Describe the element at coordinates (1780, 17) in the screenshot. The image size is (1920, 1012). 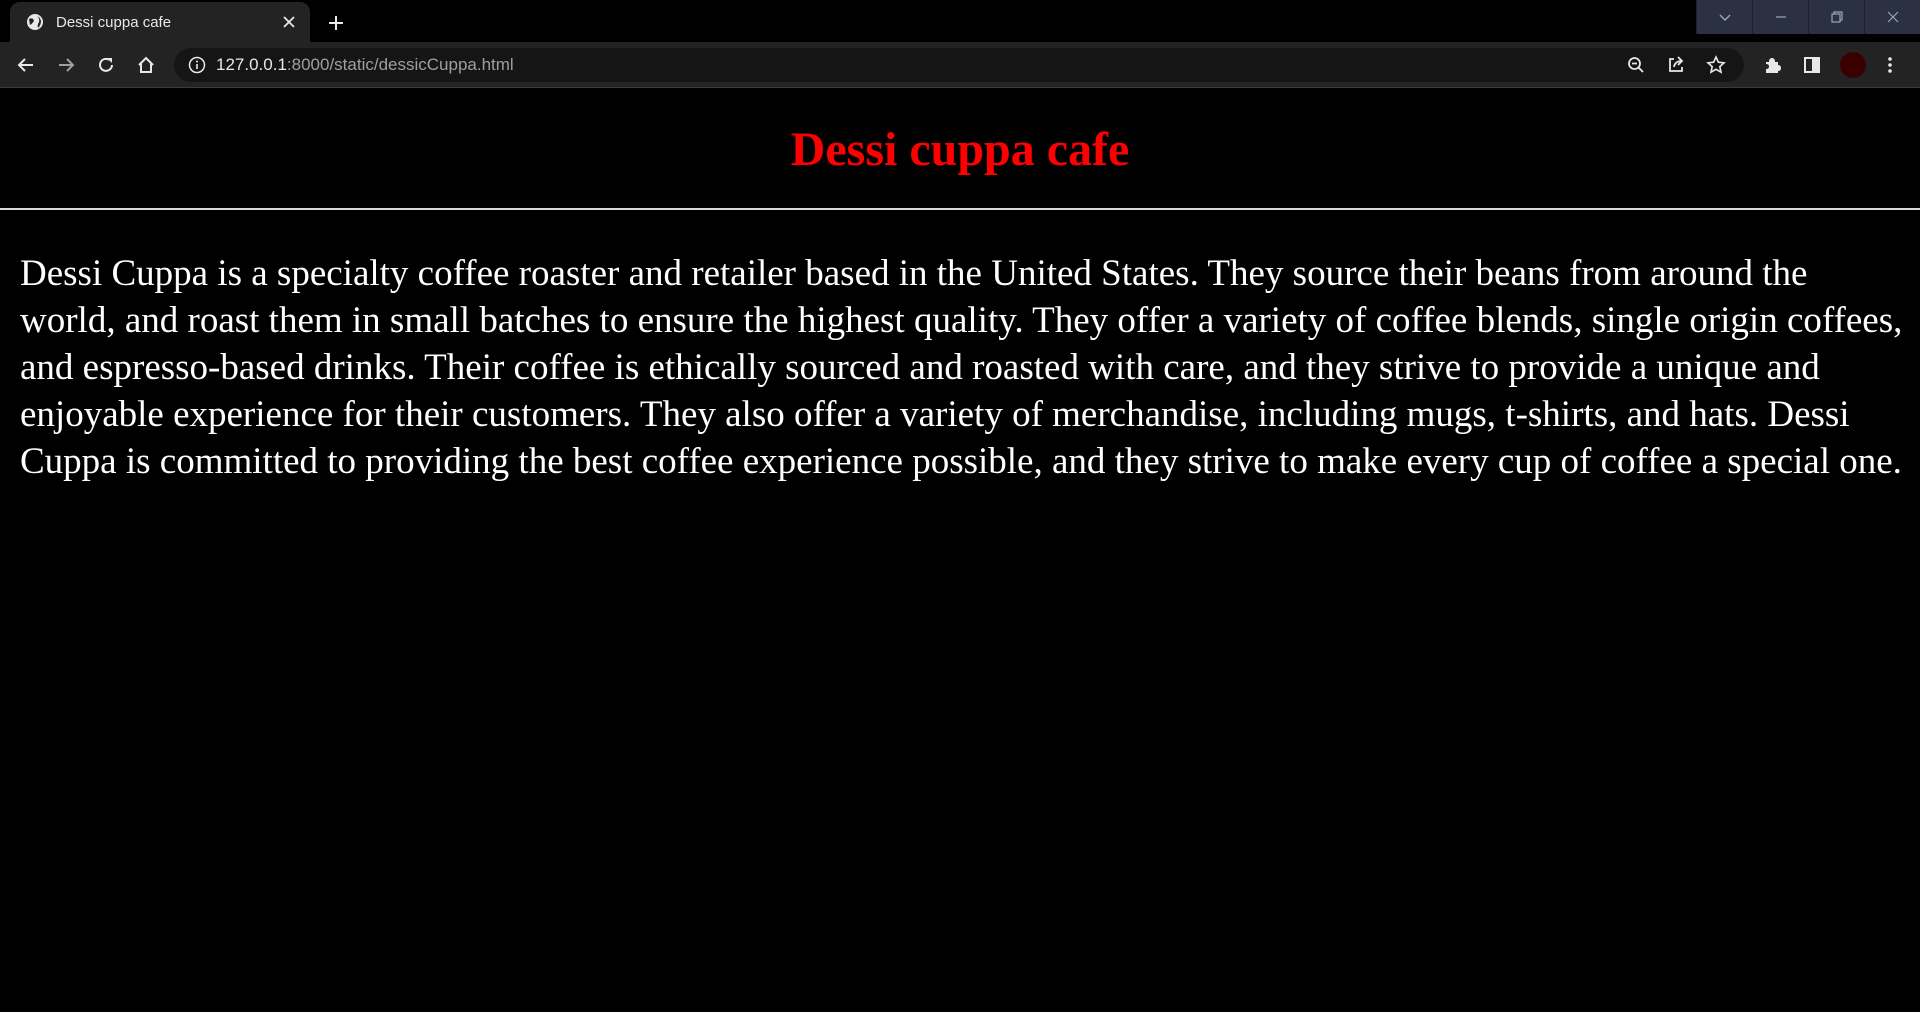
I see `minimize-icon` at that location.